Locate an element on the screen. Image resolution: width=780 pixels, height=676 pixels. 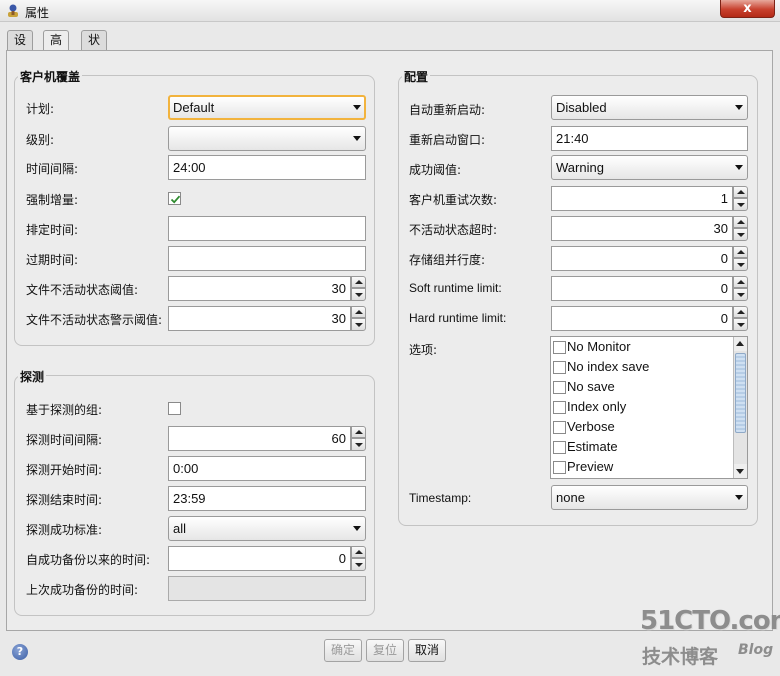
last-success-time-label: 上次成功备份的时间: is located at coordinates (82, 590).